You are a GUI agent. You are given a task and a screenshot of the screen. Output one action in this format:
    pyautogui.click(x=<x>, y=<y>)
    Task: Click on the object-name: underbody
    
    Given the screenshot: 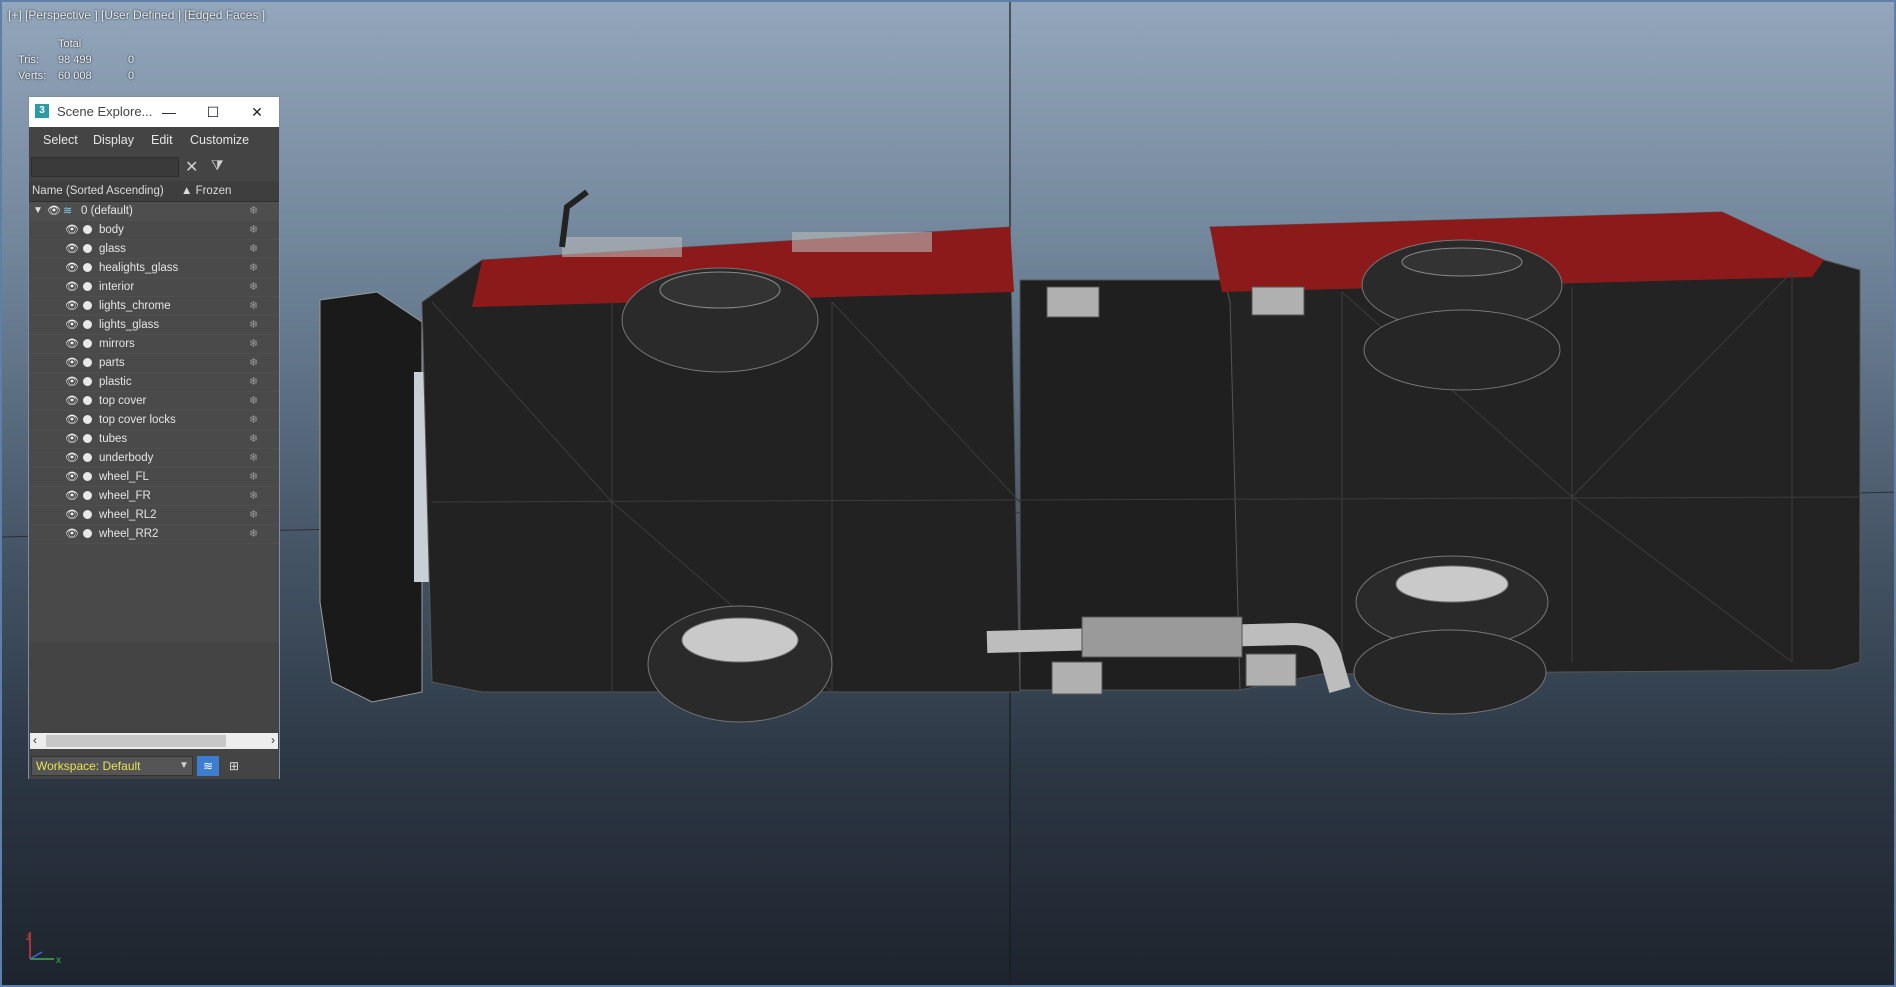 What is the action you would take?
    pyautogui.click(x=126, y=458)
    